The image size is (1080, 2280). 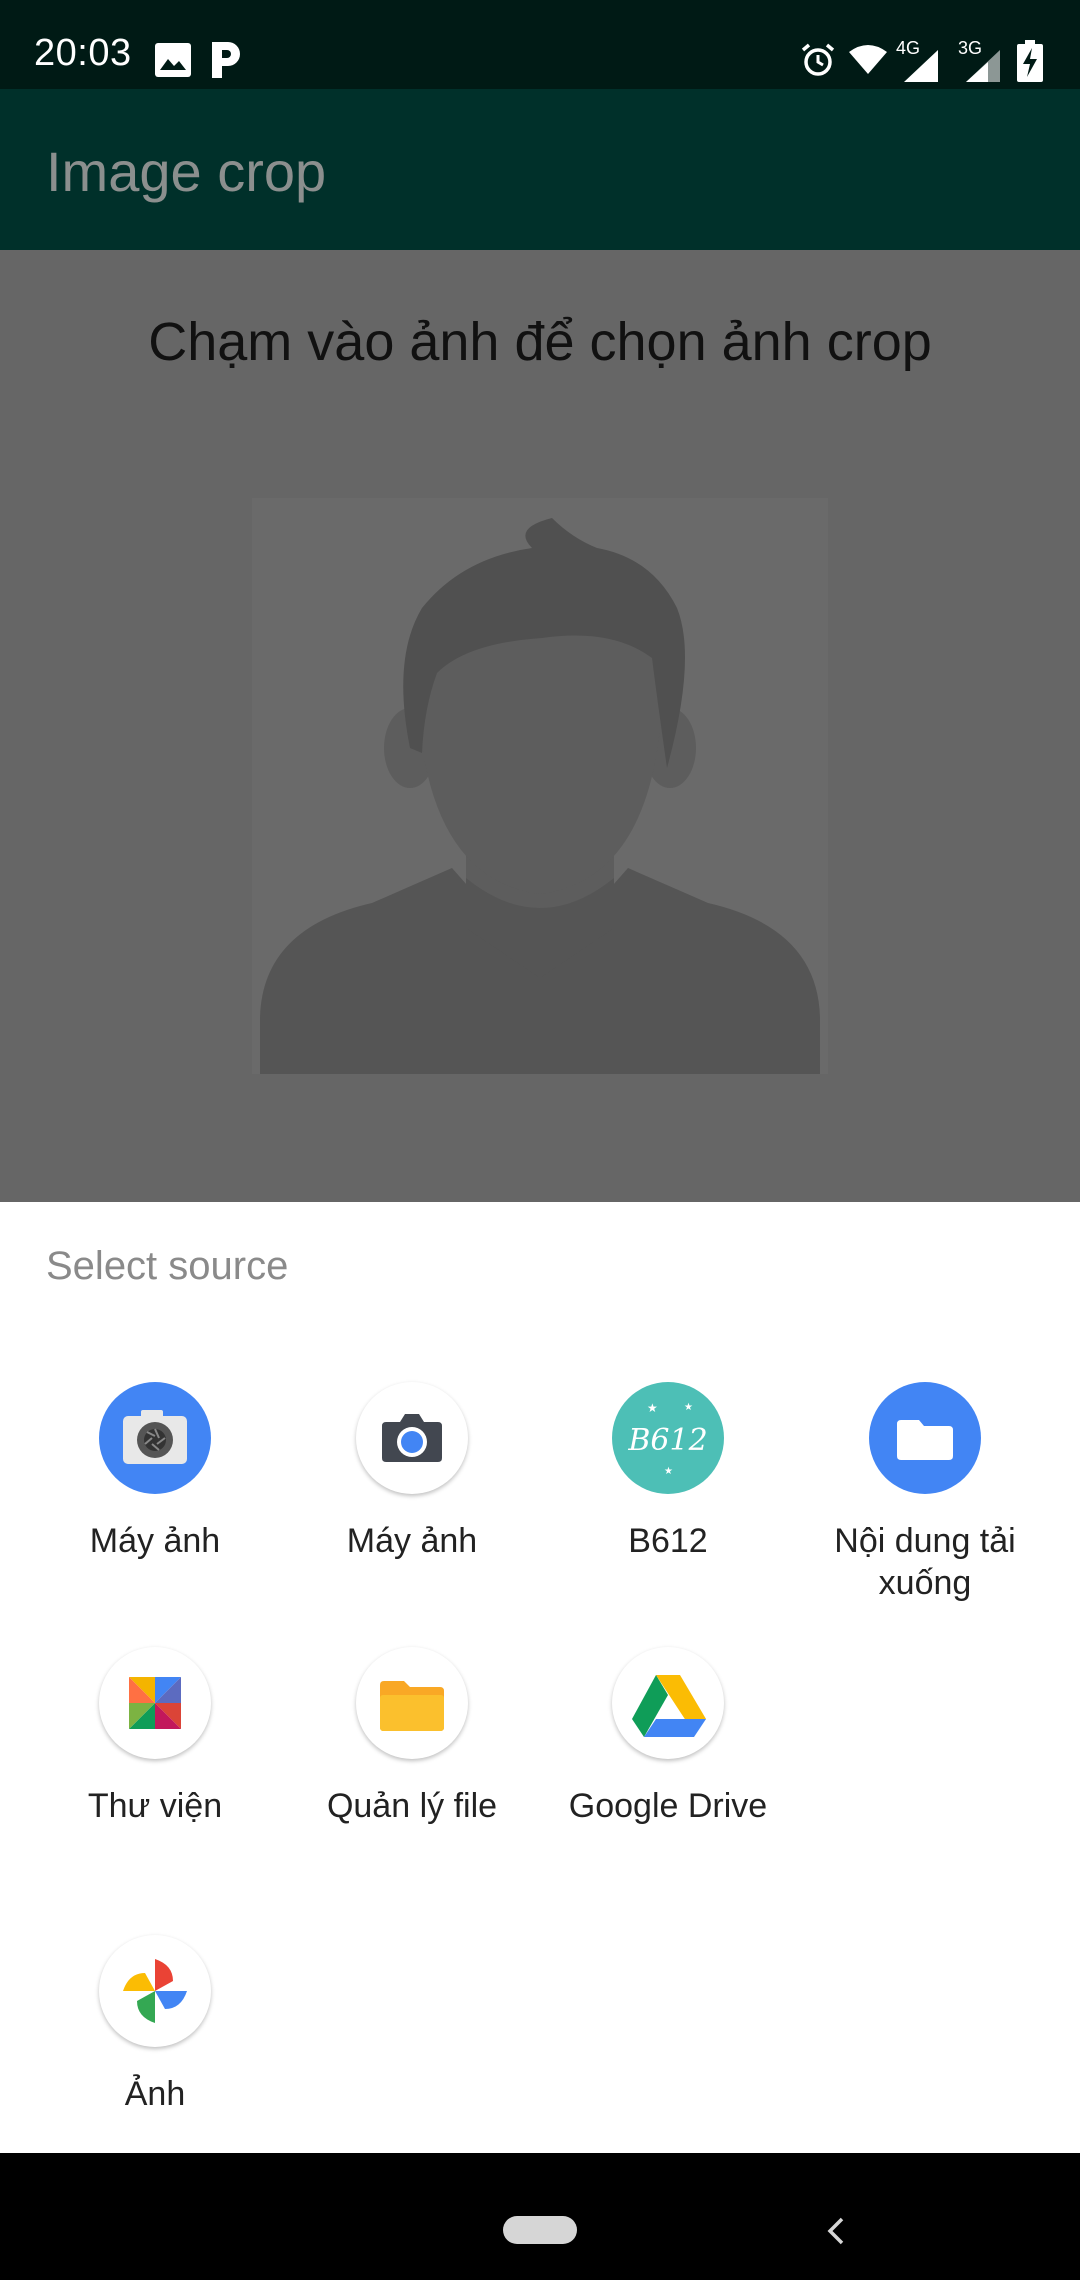 What do you see at coordinates (173, 60) in the screenshot?
I see `gallery-icon` at bounding box center [173, 60].